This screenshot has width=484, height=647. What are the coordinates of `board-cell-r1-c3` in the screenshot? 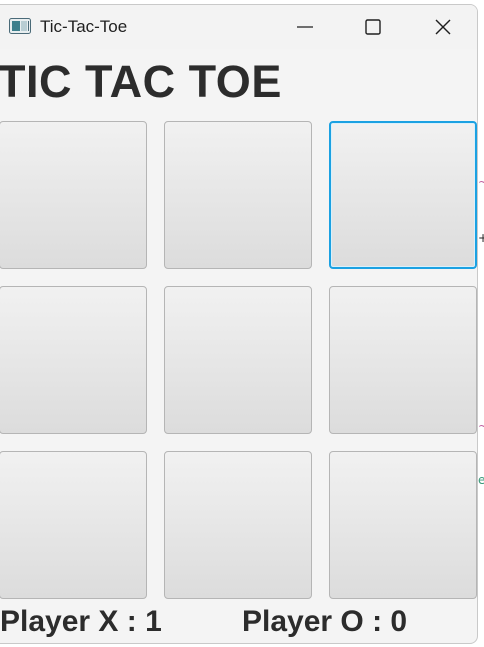 It's located at (403, 195).